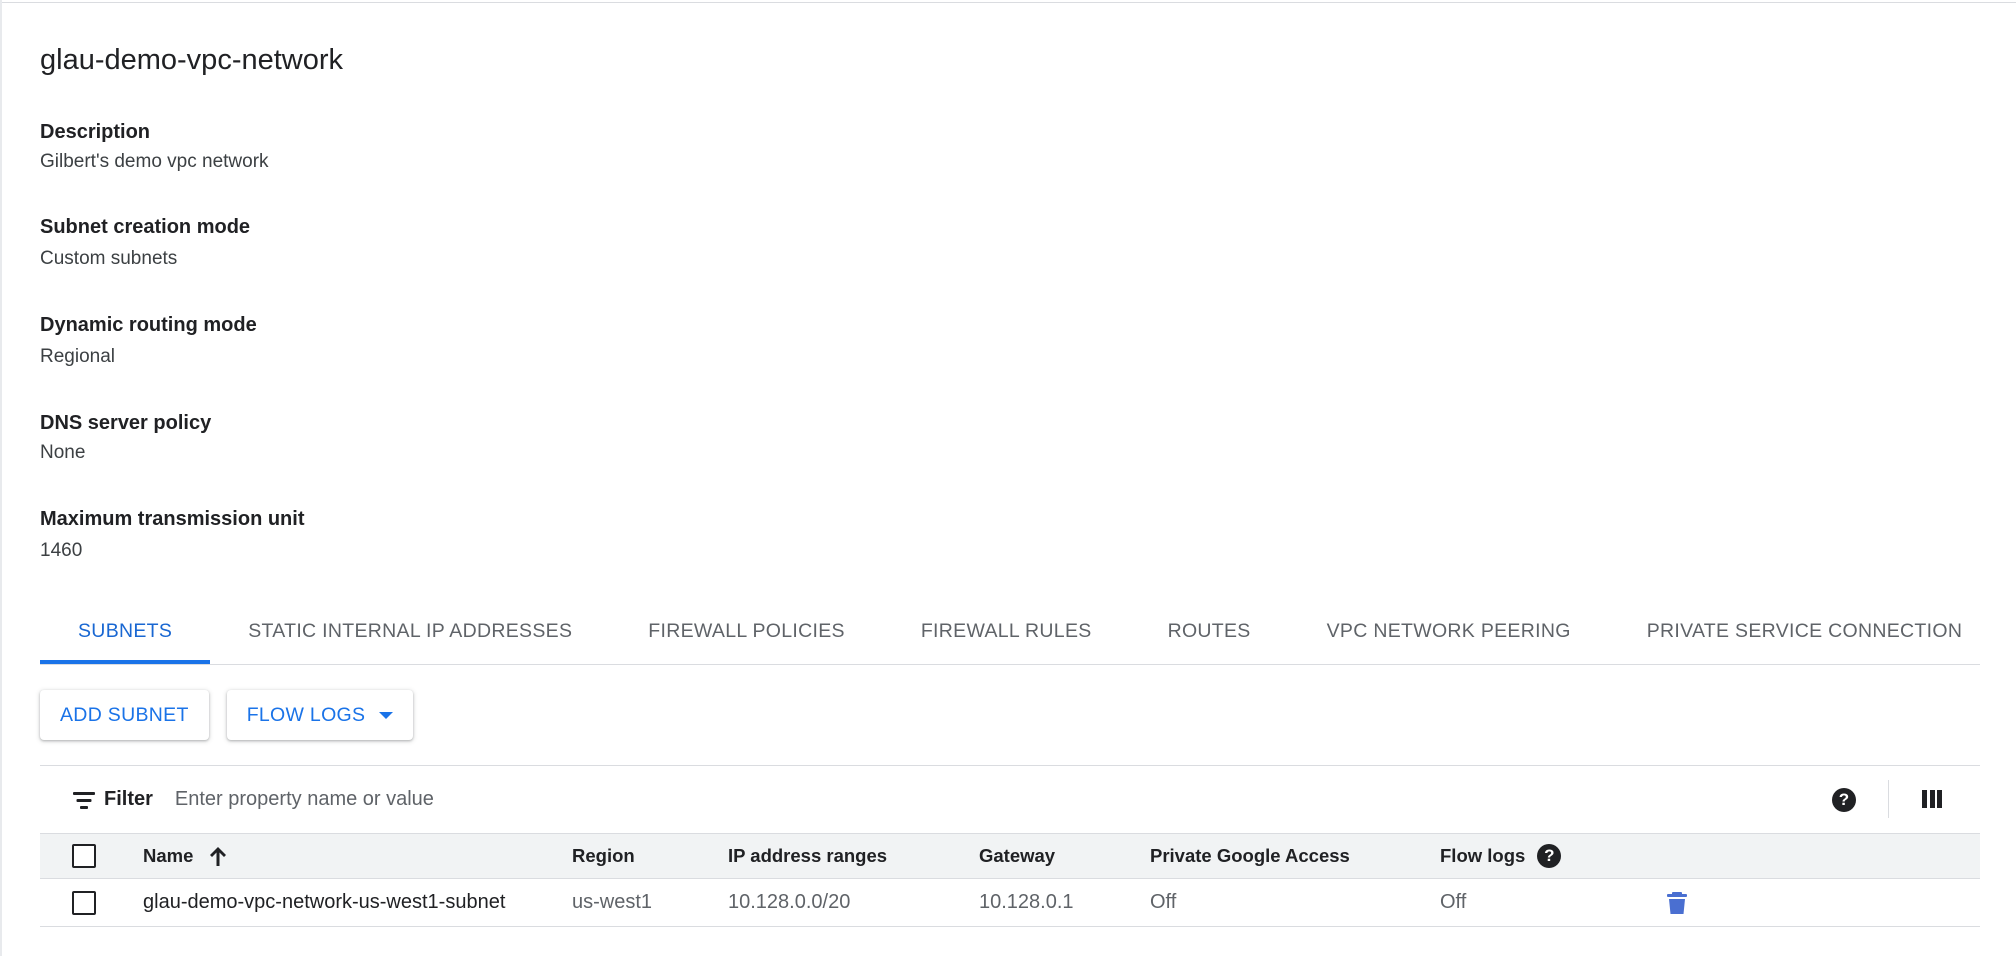 The height and width of the screenshot is (956, 2016). What do you see at coordinates (172, 535) in the screenshot?
I see `property-mtu: Maximum transmission unit 1460` at bounding box center [172, 535].